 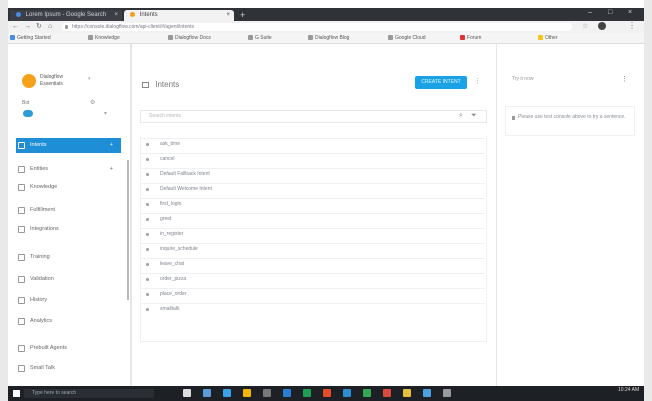 I want to click on sidebar-item-intents: Intents +, so click(x=68, y=145).